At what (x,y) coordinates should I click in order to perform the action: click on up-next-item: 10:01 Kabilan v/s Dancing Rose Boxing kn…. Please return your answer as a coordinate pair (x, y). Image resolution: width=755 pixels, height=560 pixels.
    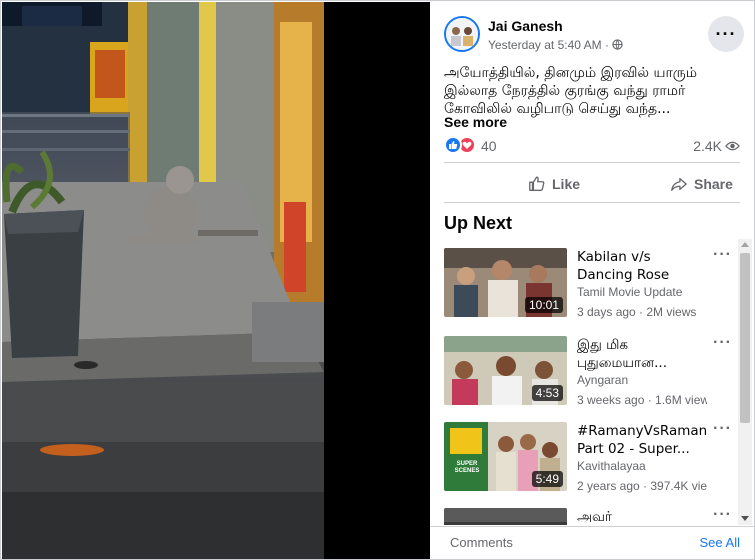
    Looking at the image, I should click on (594, 279).